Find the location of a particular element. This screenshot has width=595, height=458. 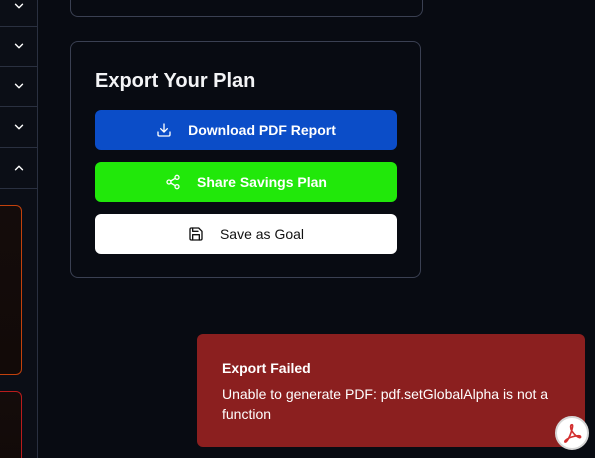

pdf-helper-button is located at coordinates (572, 433).